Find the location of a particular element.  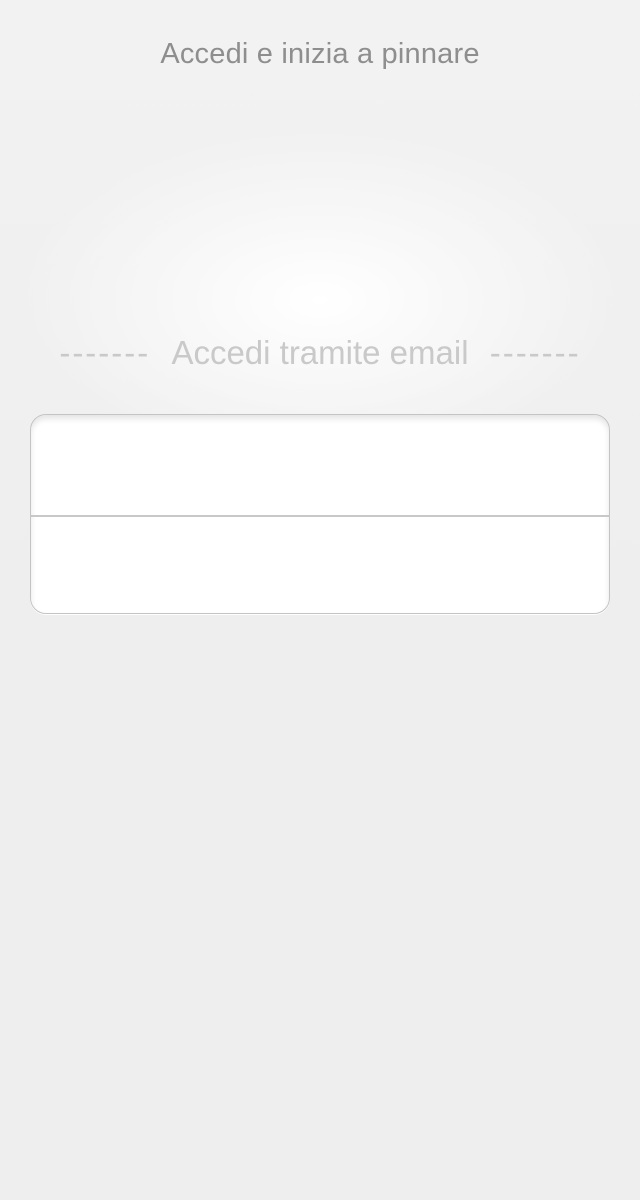

email-login-separator: ------- Accedi tramite email ------- is located at coordinates (320, 353).